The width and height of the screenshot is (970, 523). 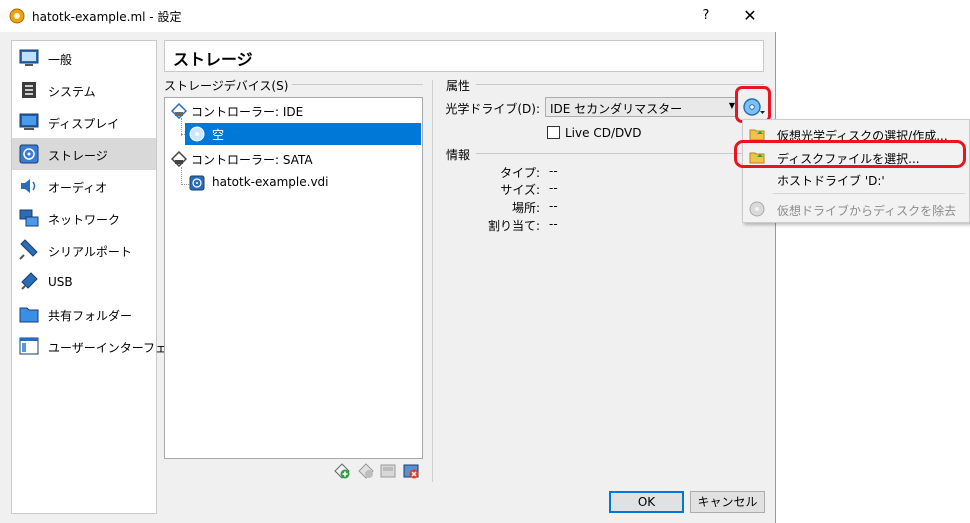 What do you see at coordinates (29, 57) in the screenshot?
I see `general-icon` at bounding box center [29, 57].